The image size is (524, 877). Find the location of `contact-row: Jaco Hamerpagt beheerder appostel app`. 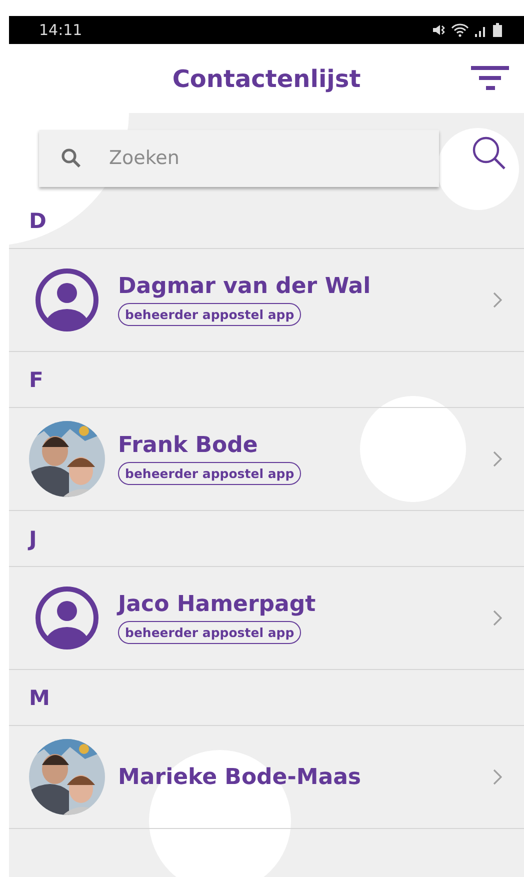

contact-row: Jaco Hamerpagt beheerder appostel app is located at coordinates (266, 618).